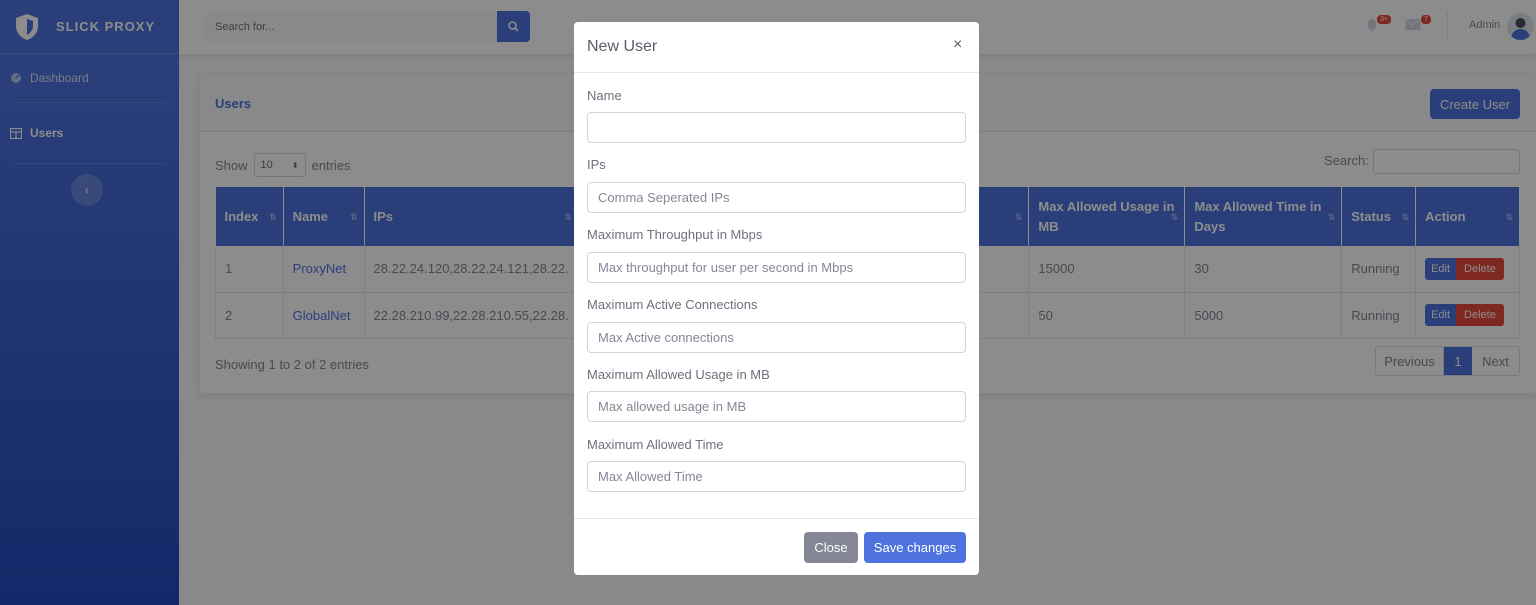 The height and width of the screenshot is (605, 1536). What do you see at coordinates (957, 45) in the screenshot?
I see `close-icon: ×` at bounding box center [957, 45].